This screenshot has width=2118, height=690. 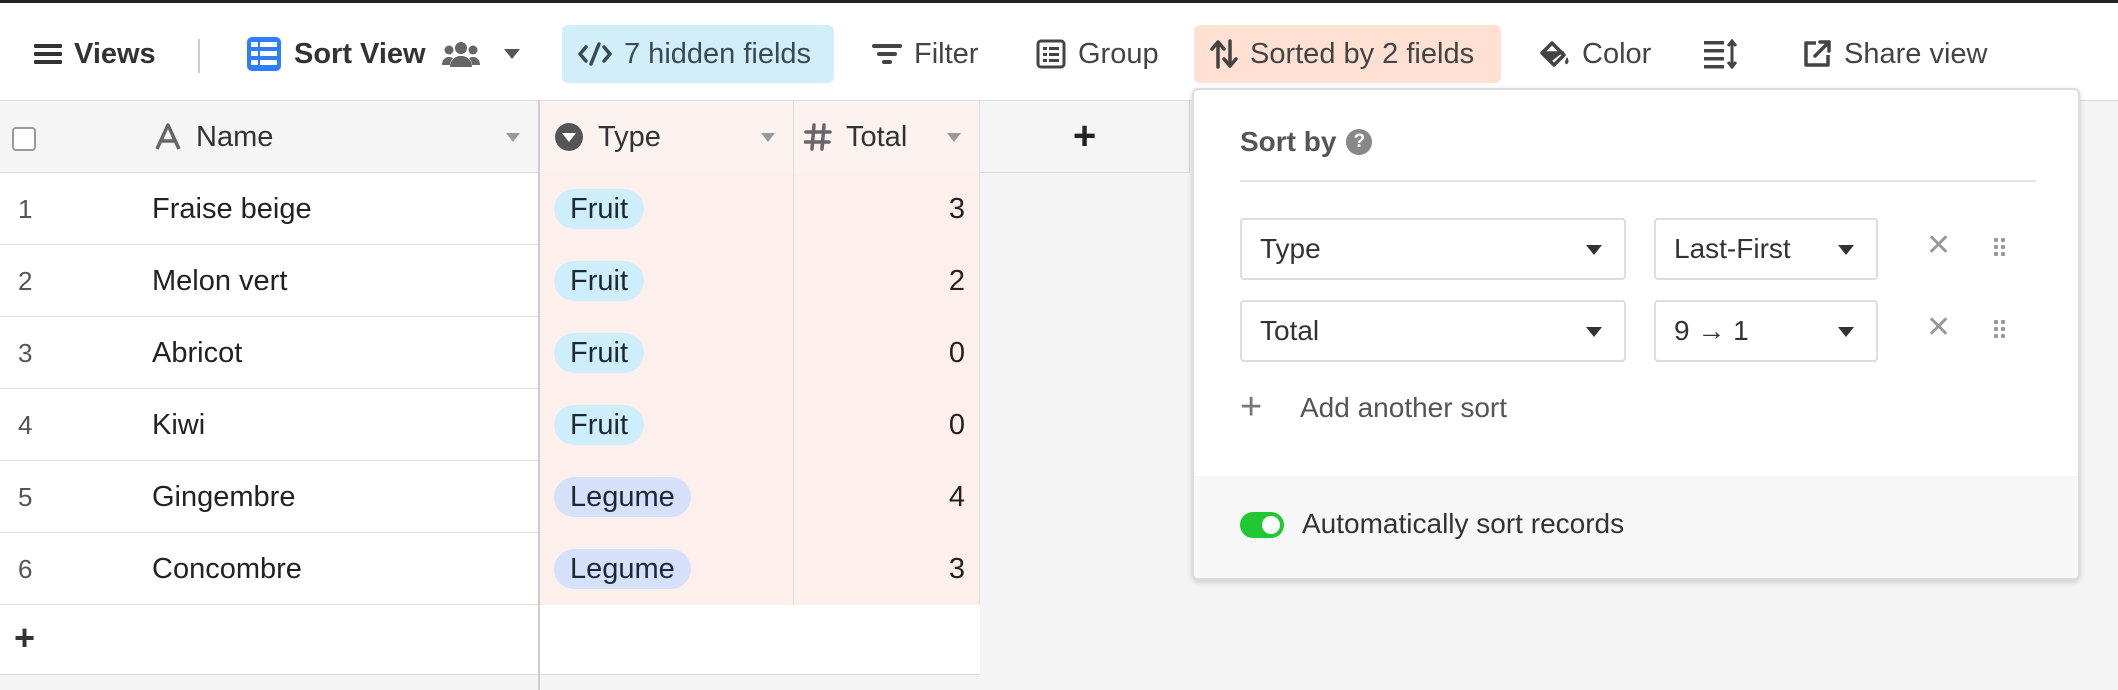 I want to click on row-number: 3, so click(x=25, y=353).